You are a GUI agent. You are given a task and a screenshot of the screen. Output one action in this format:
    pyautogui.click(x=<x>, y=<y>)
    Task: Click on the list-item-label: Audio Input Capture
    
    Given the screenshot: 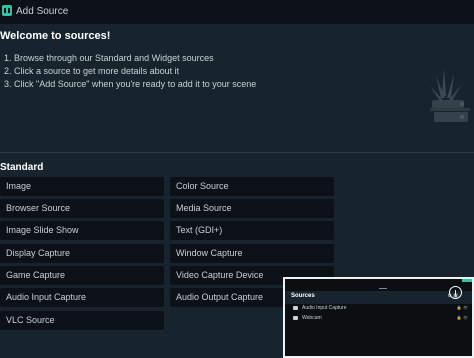 What is the action you would take?
    pyautogui.click(x=324, y=308)
    